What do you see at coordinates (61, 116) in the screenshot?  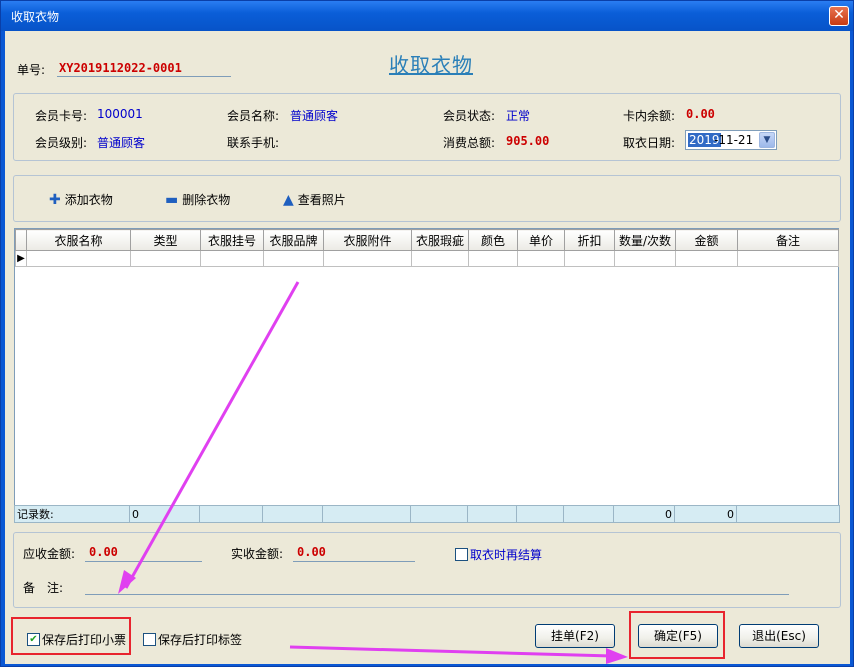 I see `card-no-label: 会员卡号:` at bounding box center [61, 116].